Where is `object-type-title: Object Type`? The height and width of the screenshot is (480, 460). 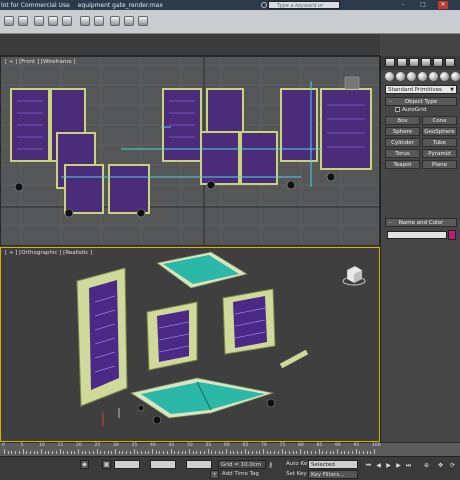 object-type-title: Object Type is located at coordinates (421, 102).